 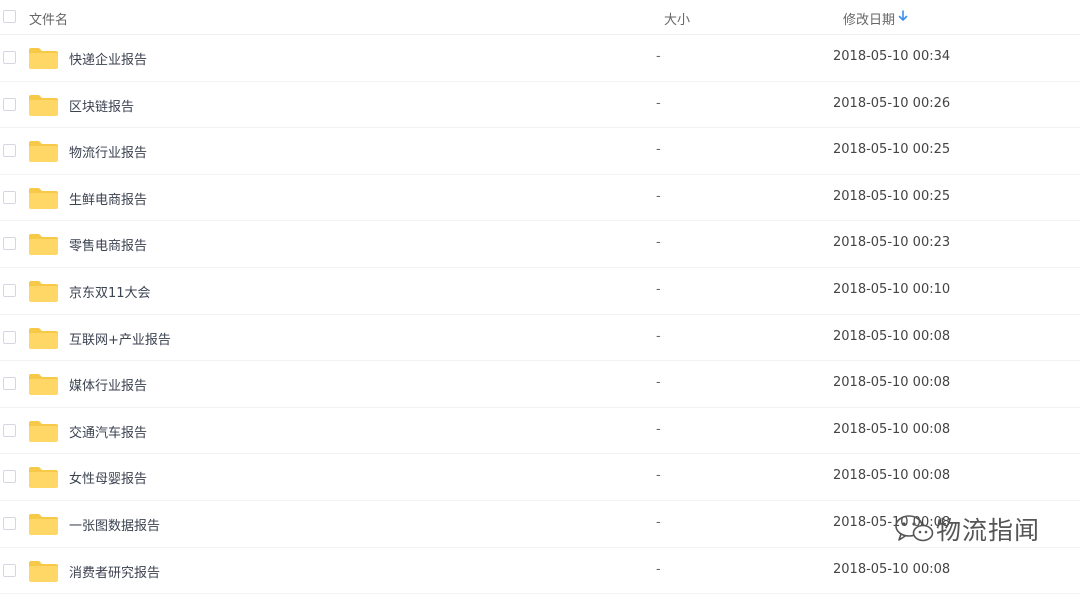 I want to click on file-modified-date: 2018-05-10 00:10, so click(x=892, y=289).